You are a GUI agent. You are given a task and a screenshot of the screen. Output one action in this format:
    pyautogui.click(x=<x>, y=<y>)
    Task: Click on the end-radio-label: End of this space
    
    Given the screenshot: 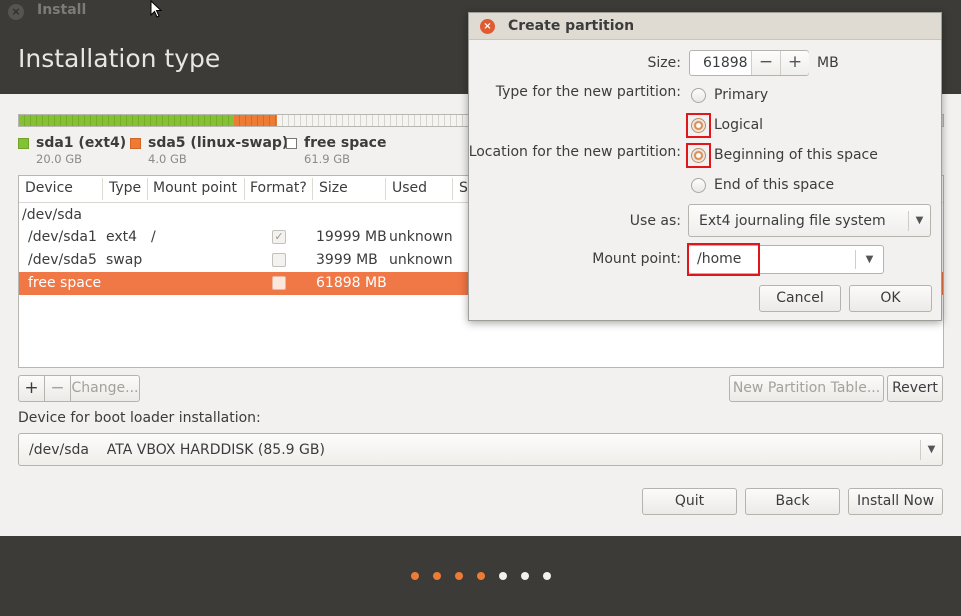 What is the action you would take?
    pyautogui.click(x=774, y=185)
    